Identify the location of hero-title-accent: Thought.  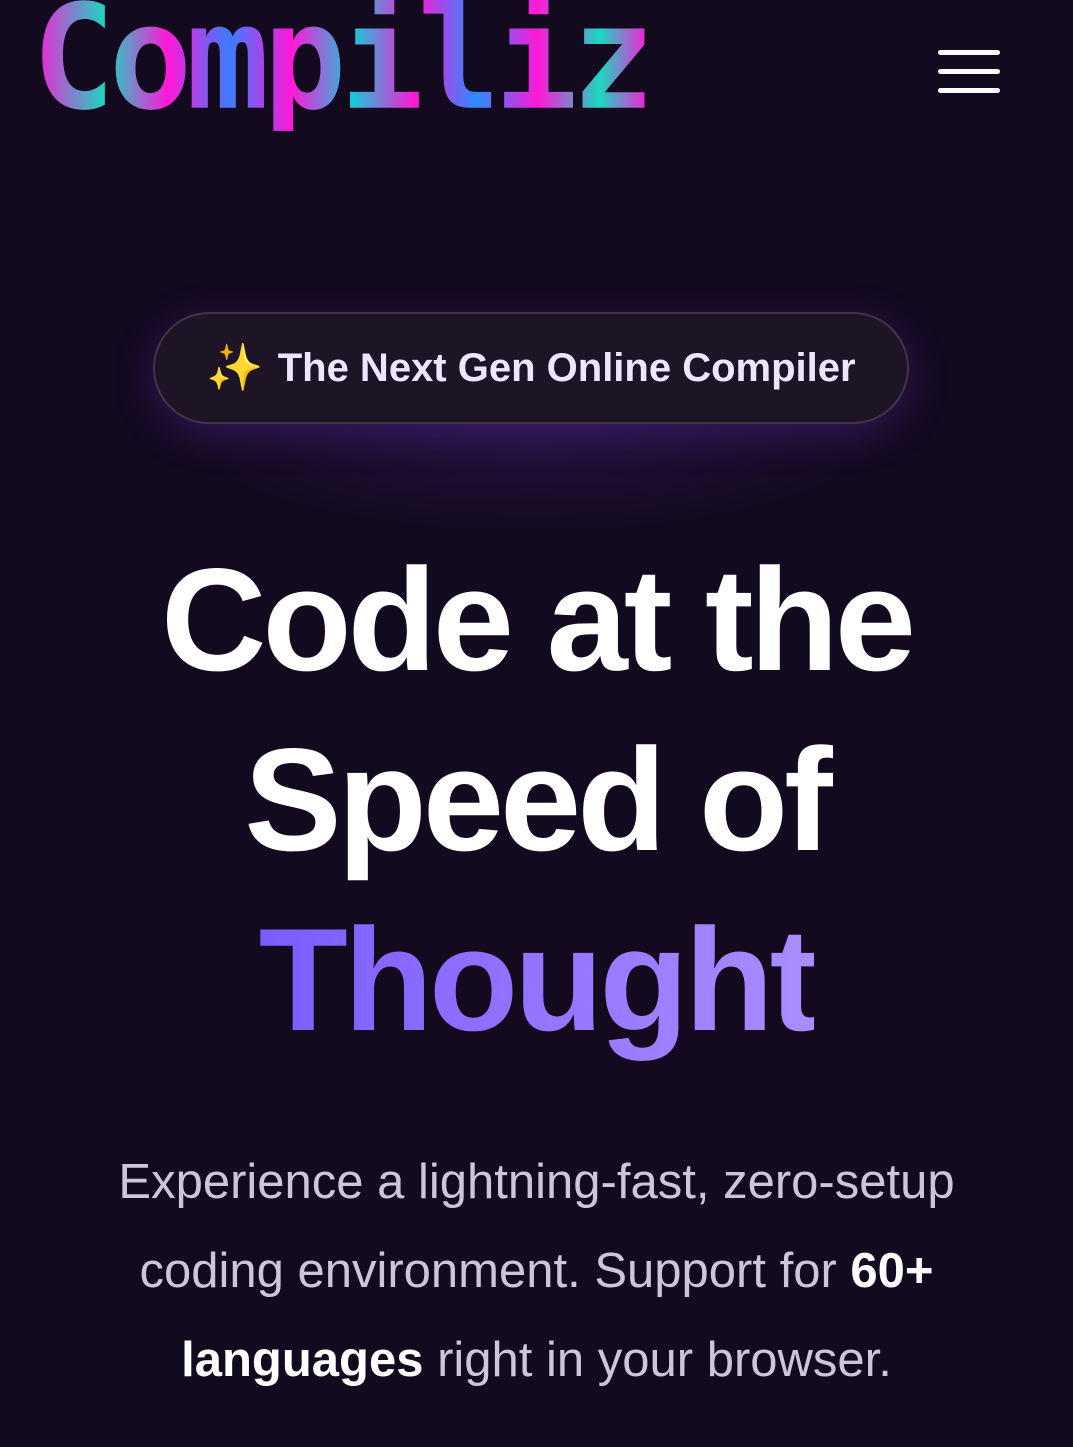
(539, 980).